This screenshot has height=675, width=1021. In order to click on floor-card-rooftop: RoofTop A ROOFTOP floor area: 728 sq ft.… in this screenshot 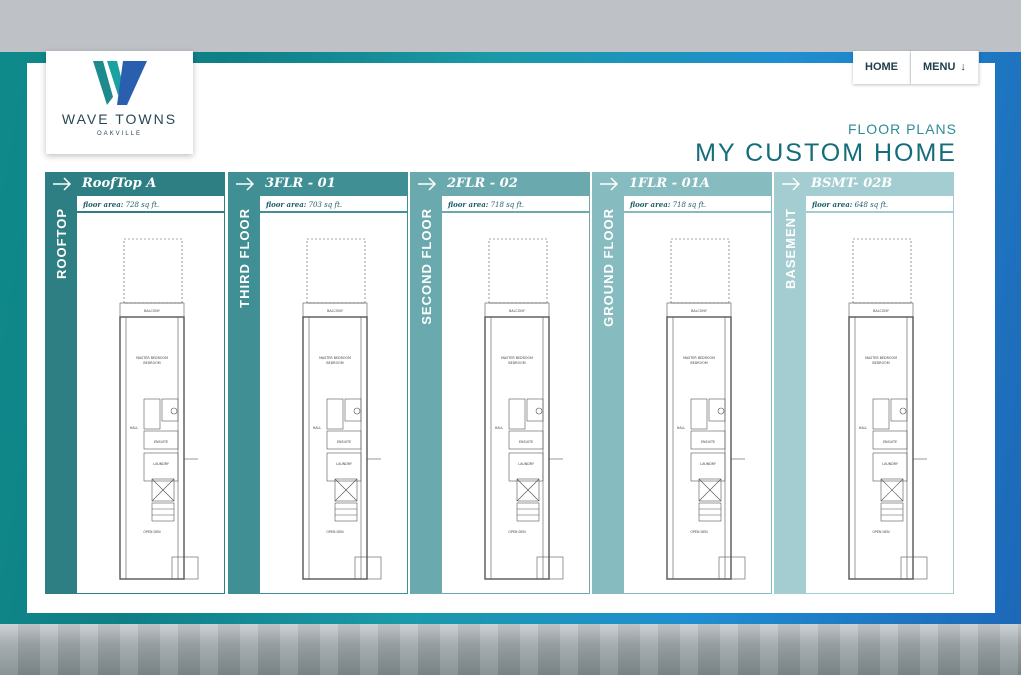, I will do `click(135, 383)`.